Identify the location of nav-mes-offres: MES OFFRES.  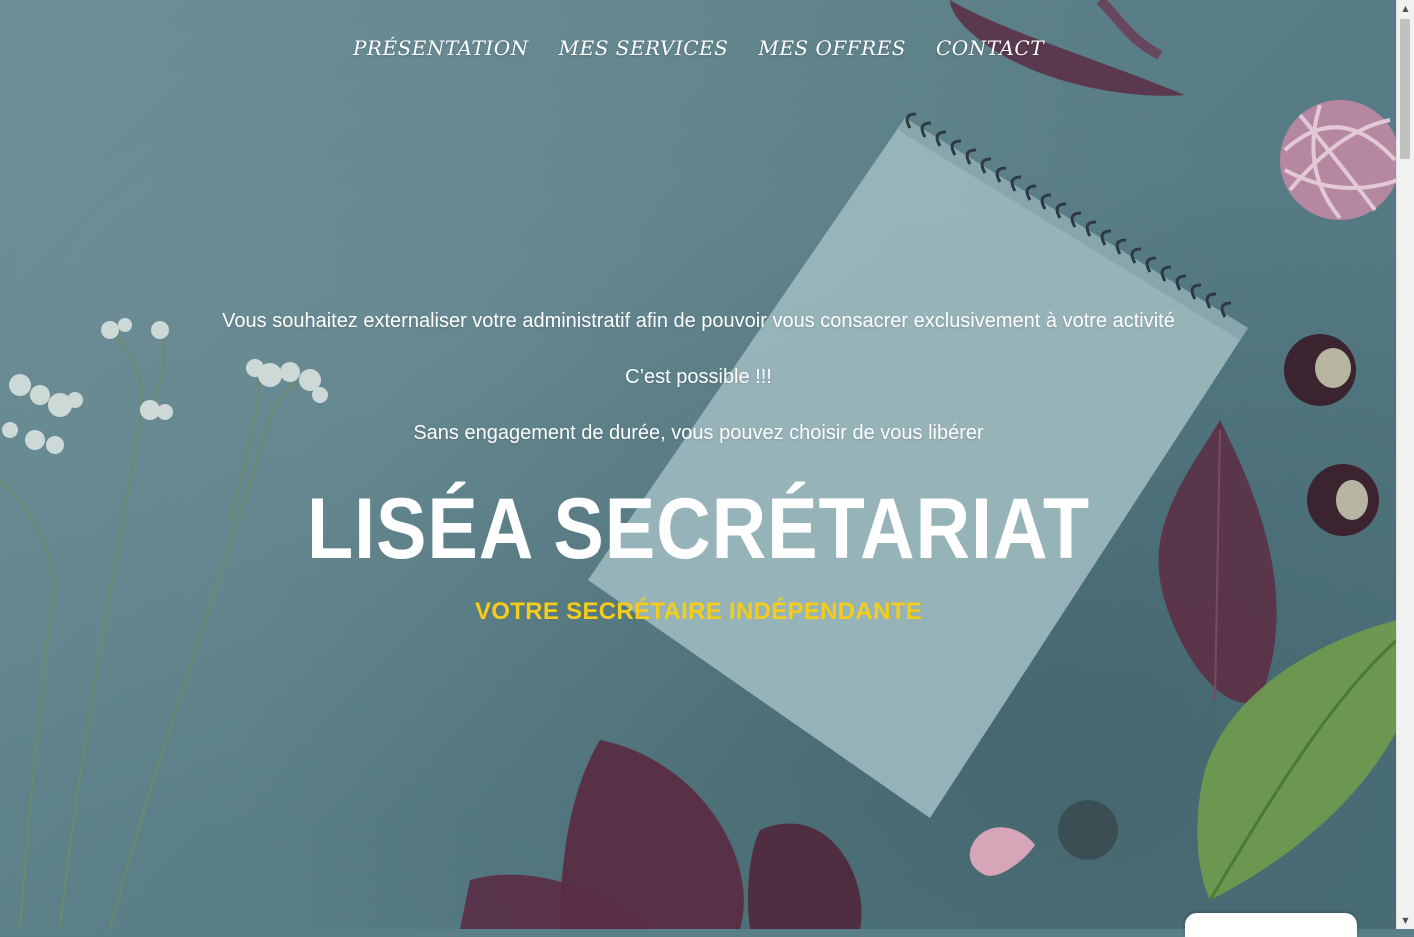
(832, 48).